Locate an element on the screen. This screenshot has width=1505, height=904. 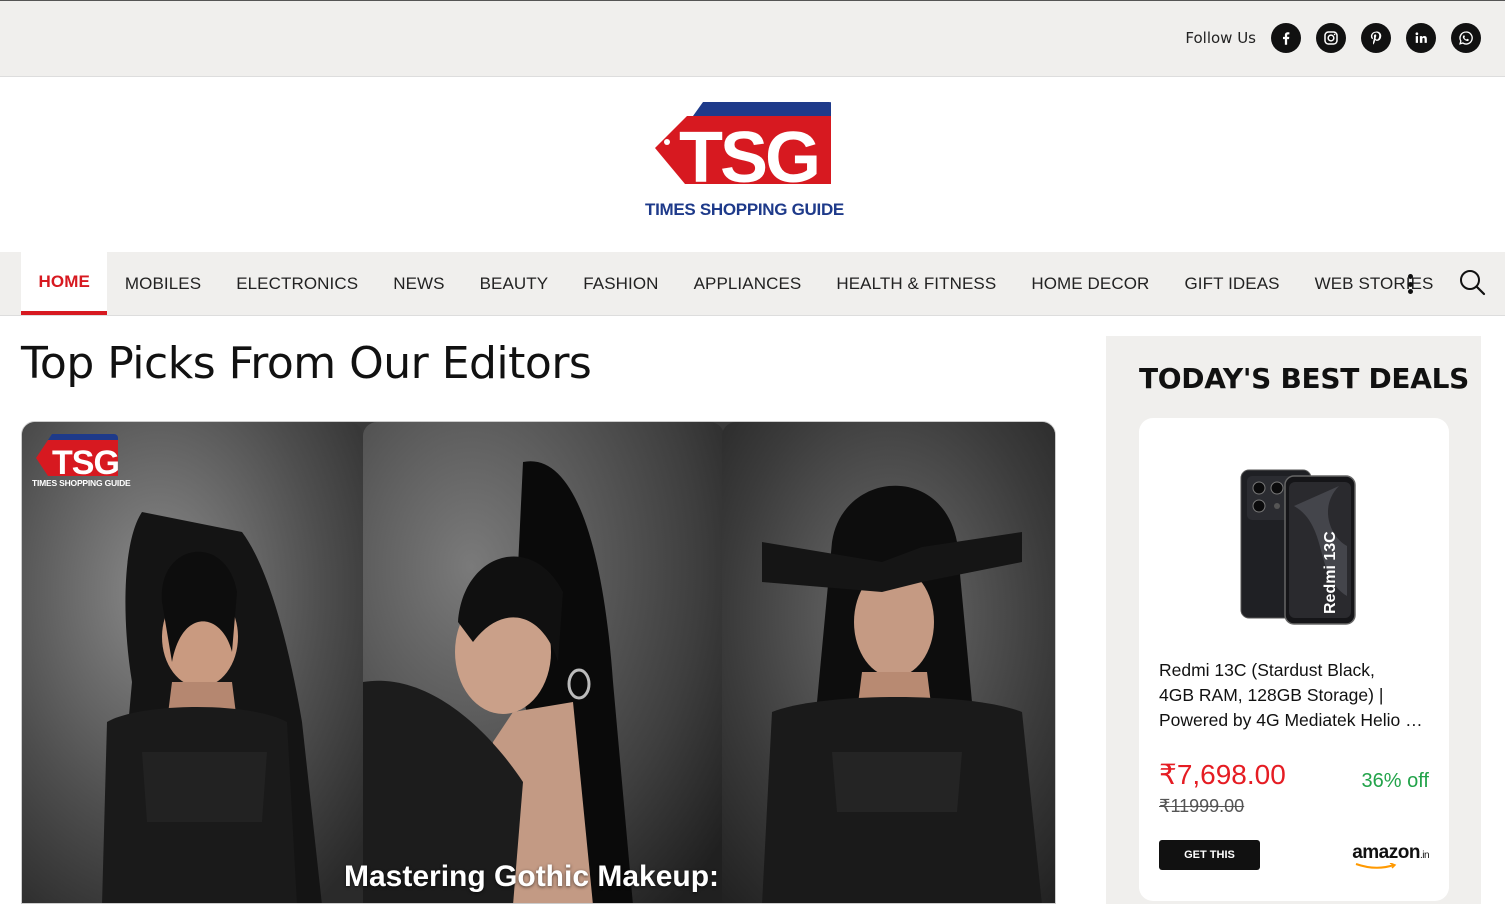
pinterest-icon is located at coordinates (1376, 38).